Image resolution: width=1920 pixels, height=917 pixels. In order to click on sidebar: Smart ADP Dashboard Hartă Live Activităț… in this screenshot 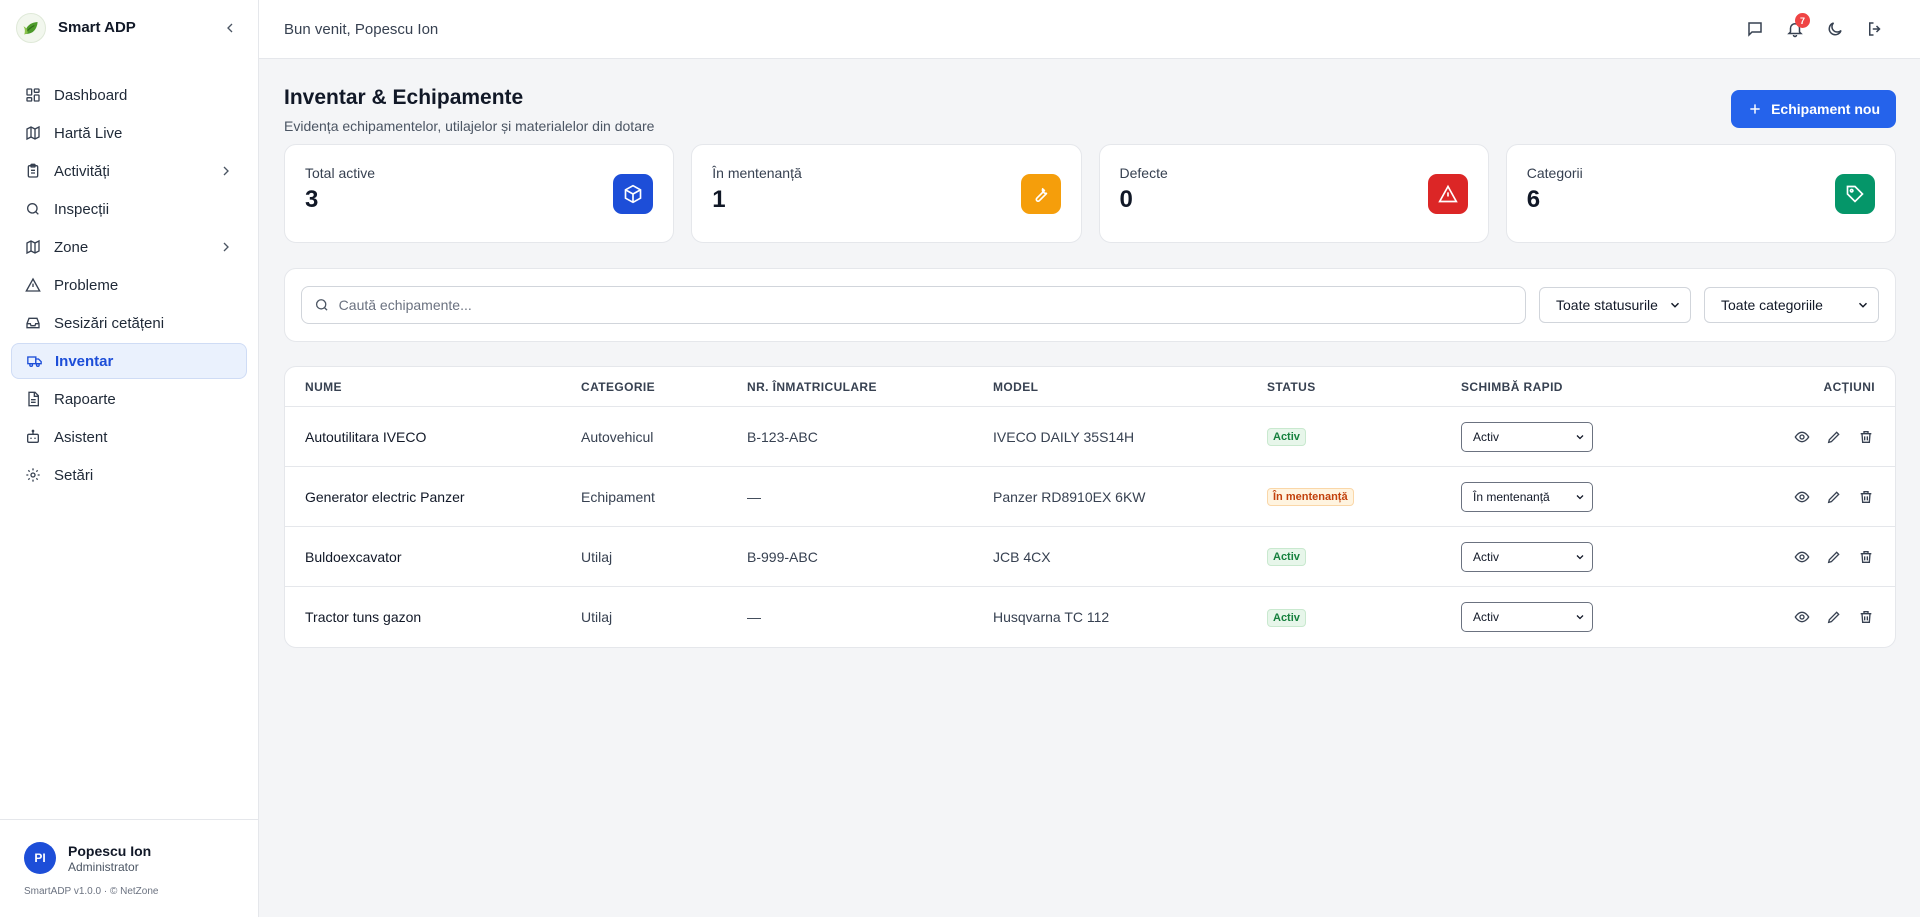, I will do `click(129, 458)`.